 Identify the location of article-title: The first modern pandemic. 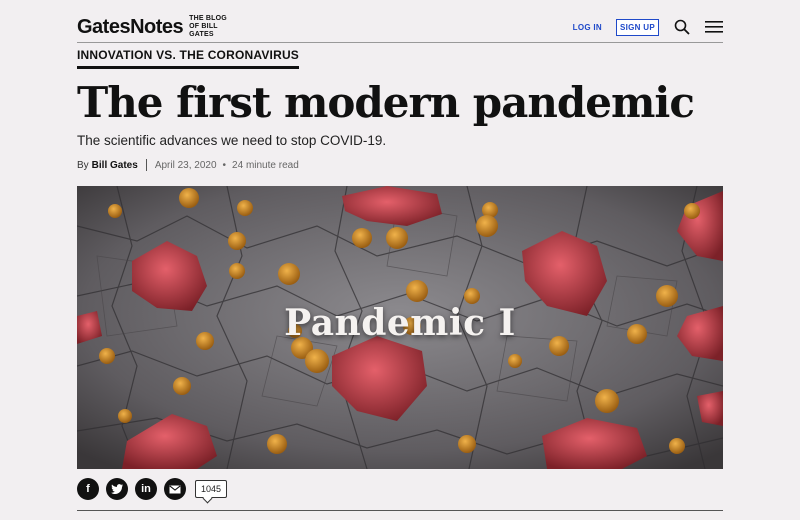
(386, 102).